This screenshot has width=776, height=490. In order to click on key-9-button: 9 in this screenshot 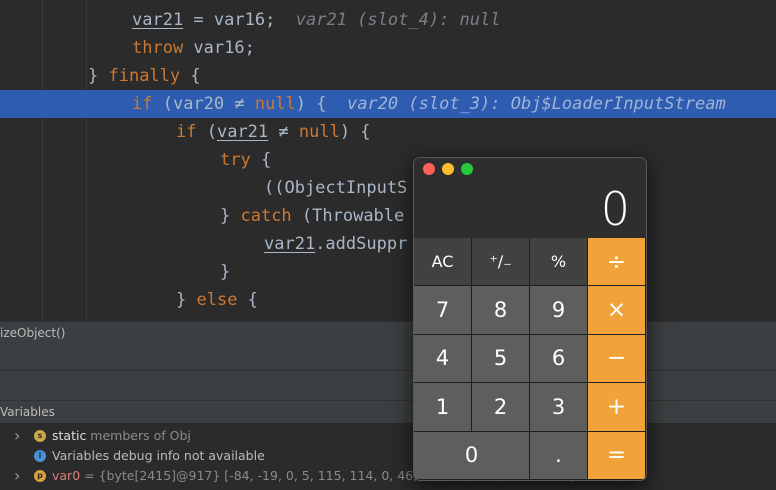, I will do `click(558, 310)`.